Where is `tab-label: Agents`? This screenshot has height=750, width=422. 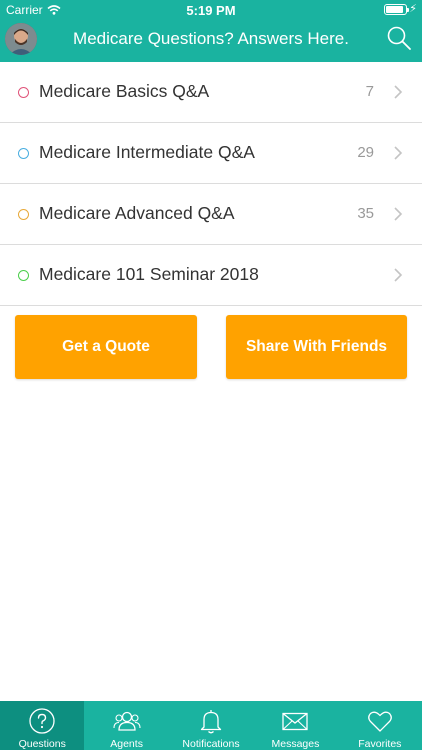
tab-label: Agents is located at coordinates (126, 744).